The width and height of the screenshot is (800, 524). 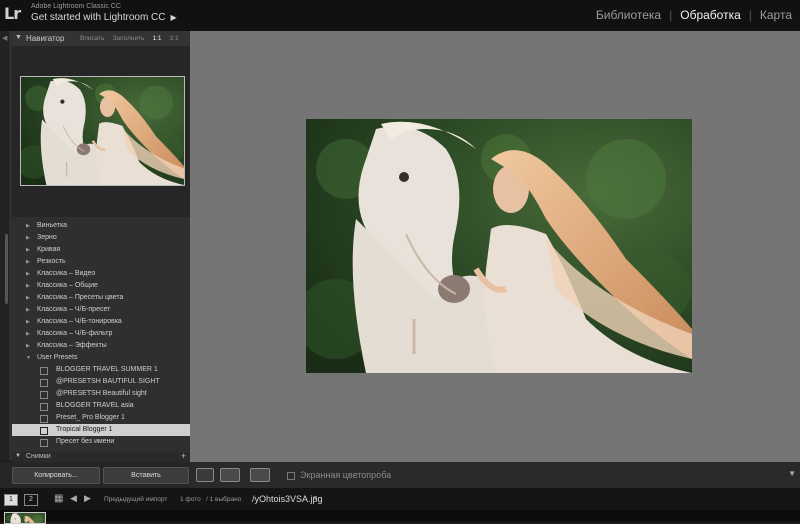 What do you see at coordinates (101, 358) in the screenshot?
I see `preset-folder-user: ▼ User Presets` at bounding box center [101, 358].